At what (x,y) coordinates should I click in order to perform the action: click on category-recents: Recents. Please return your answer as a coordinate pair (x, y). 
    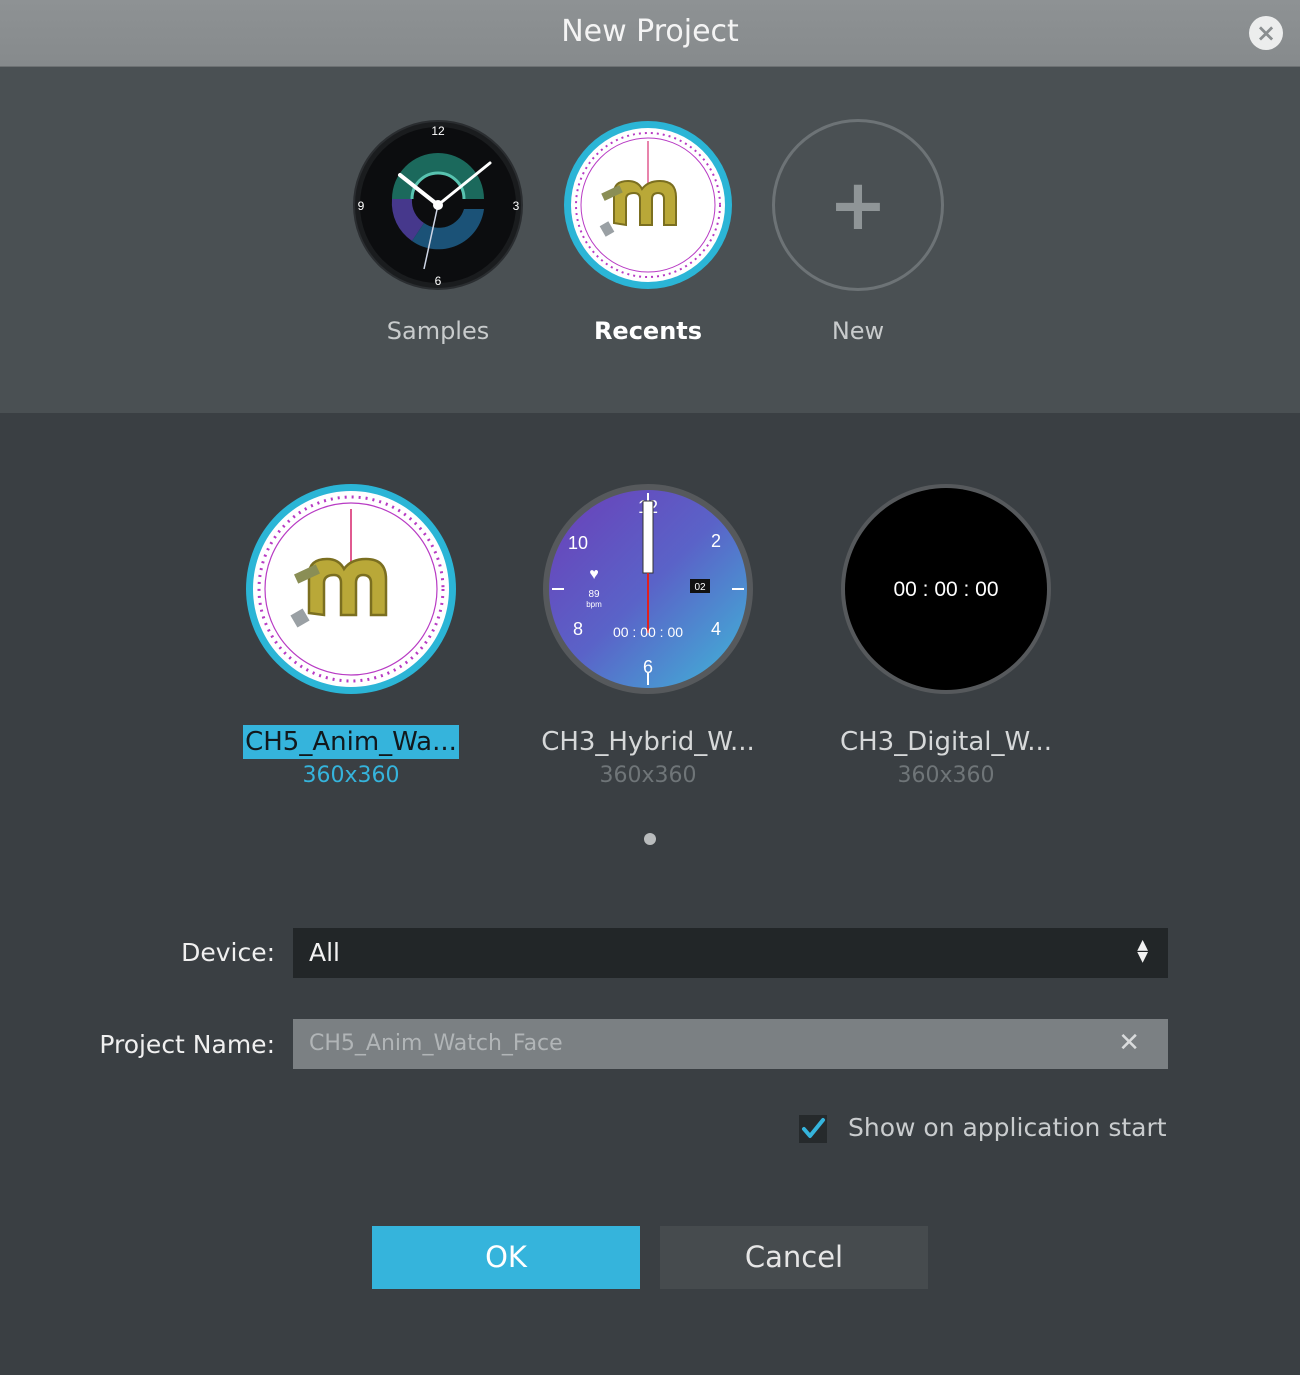
    Looking at the image, I should click on (648, 239).